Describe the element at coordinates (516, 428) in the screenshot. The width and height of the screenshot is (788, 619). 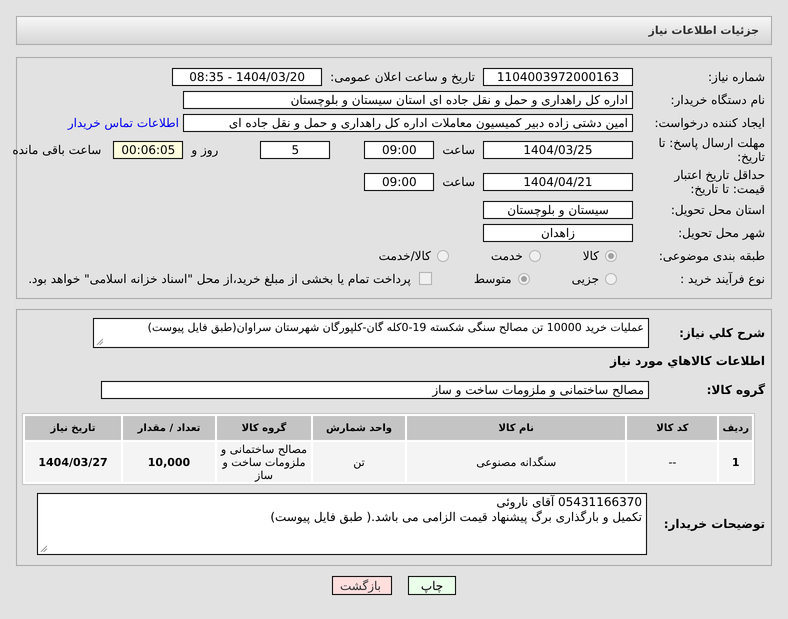
I see `column-header: نام کالا` at that location.